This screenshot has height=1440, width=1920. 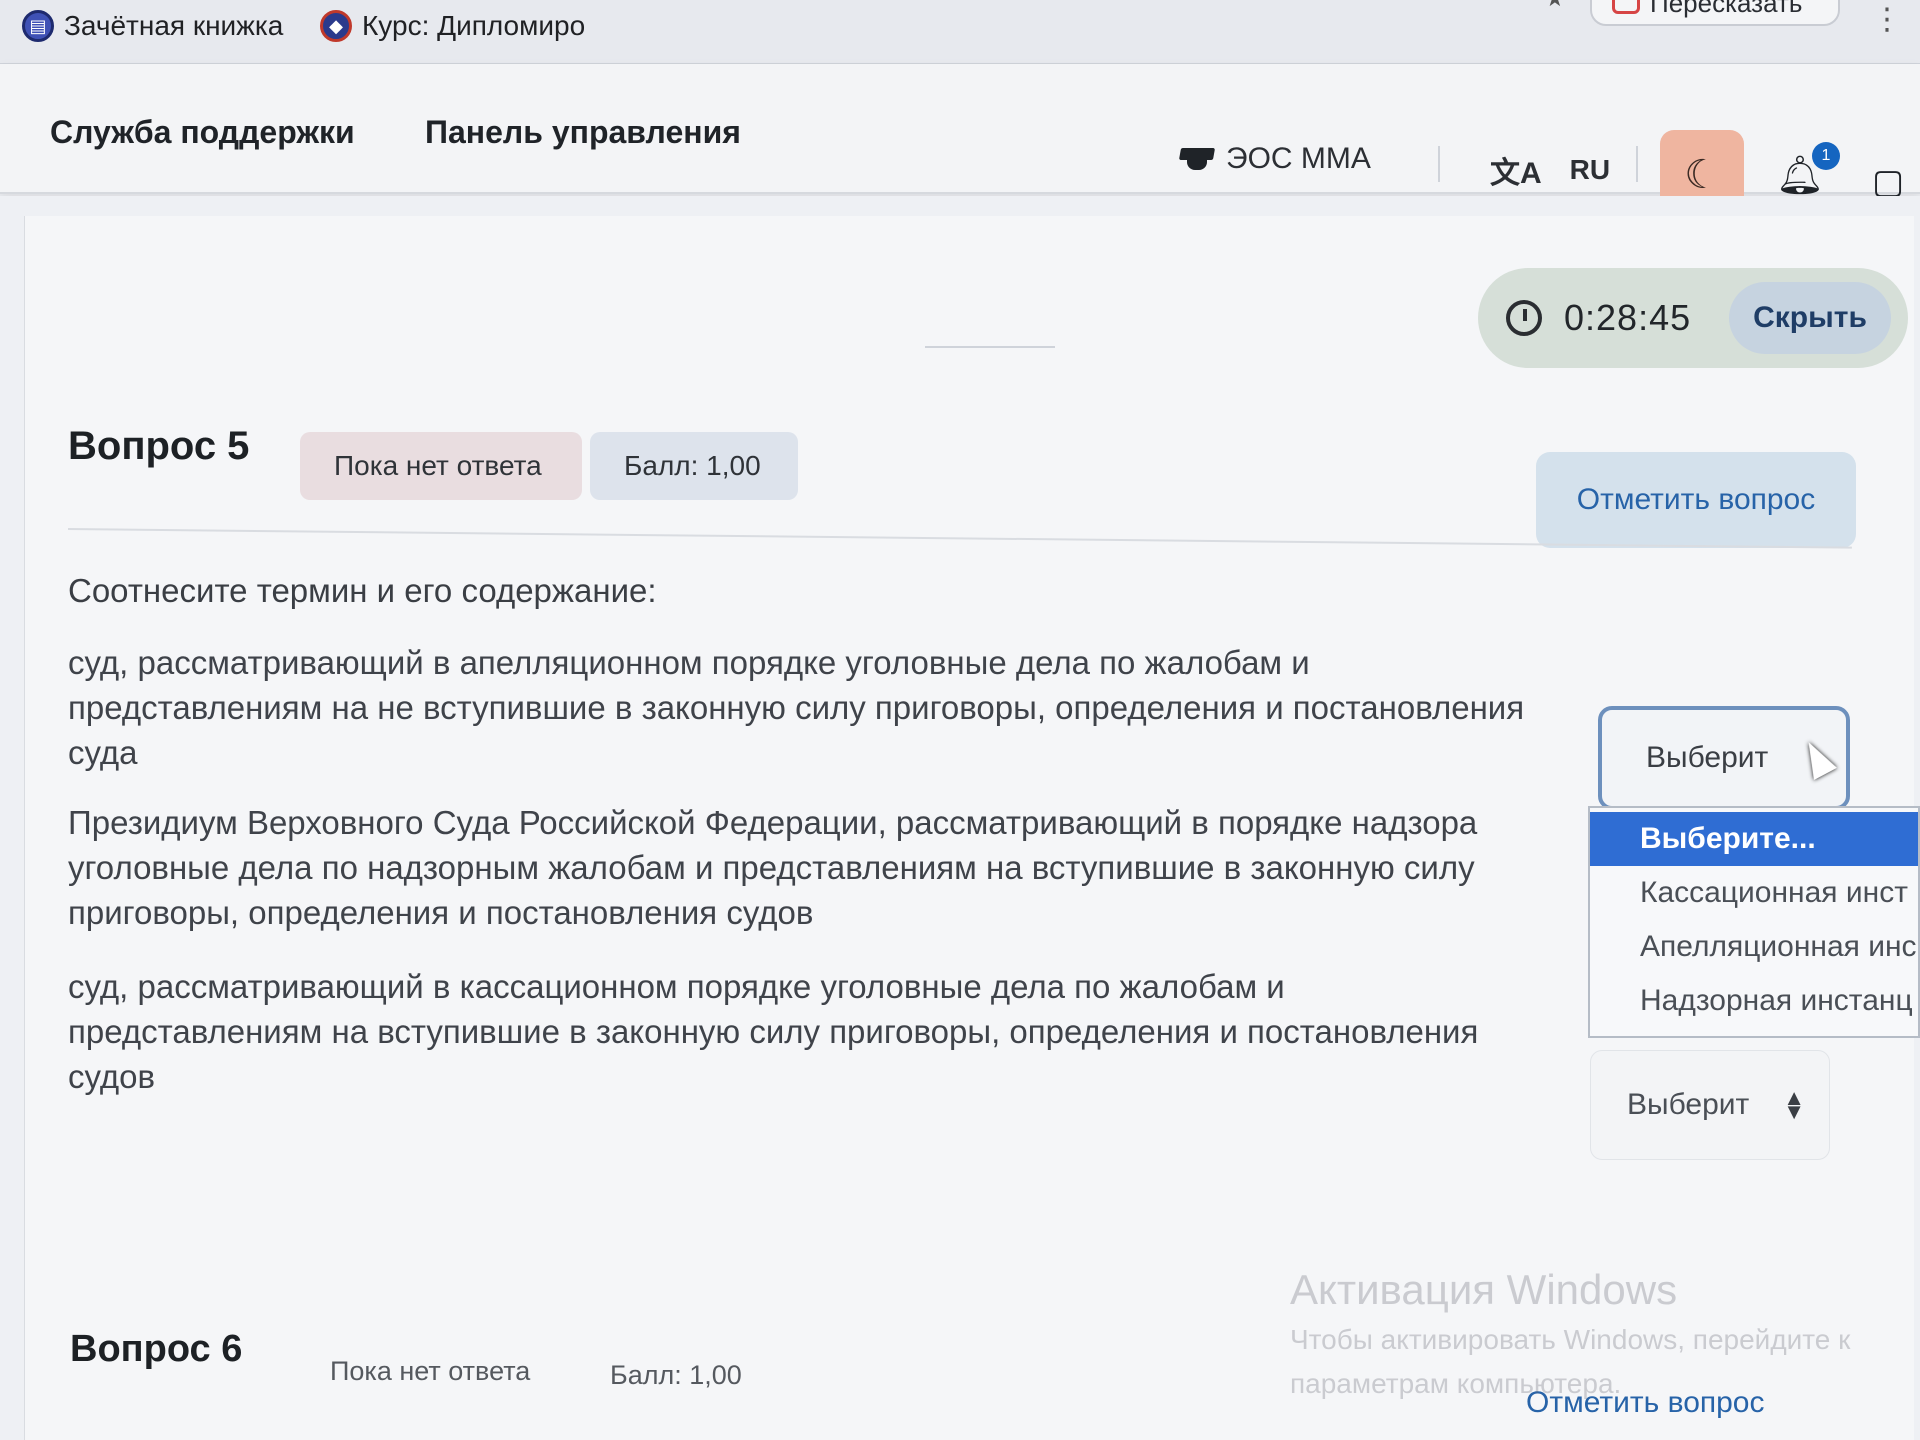 What do you see at coordinates (1524, 318) in the screenshot?
I see `clock-icon` at bounding box center [1524, 318].